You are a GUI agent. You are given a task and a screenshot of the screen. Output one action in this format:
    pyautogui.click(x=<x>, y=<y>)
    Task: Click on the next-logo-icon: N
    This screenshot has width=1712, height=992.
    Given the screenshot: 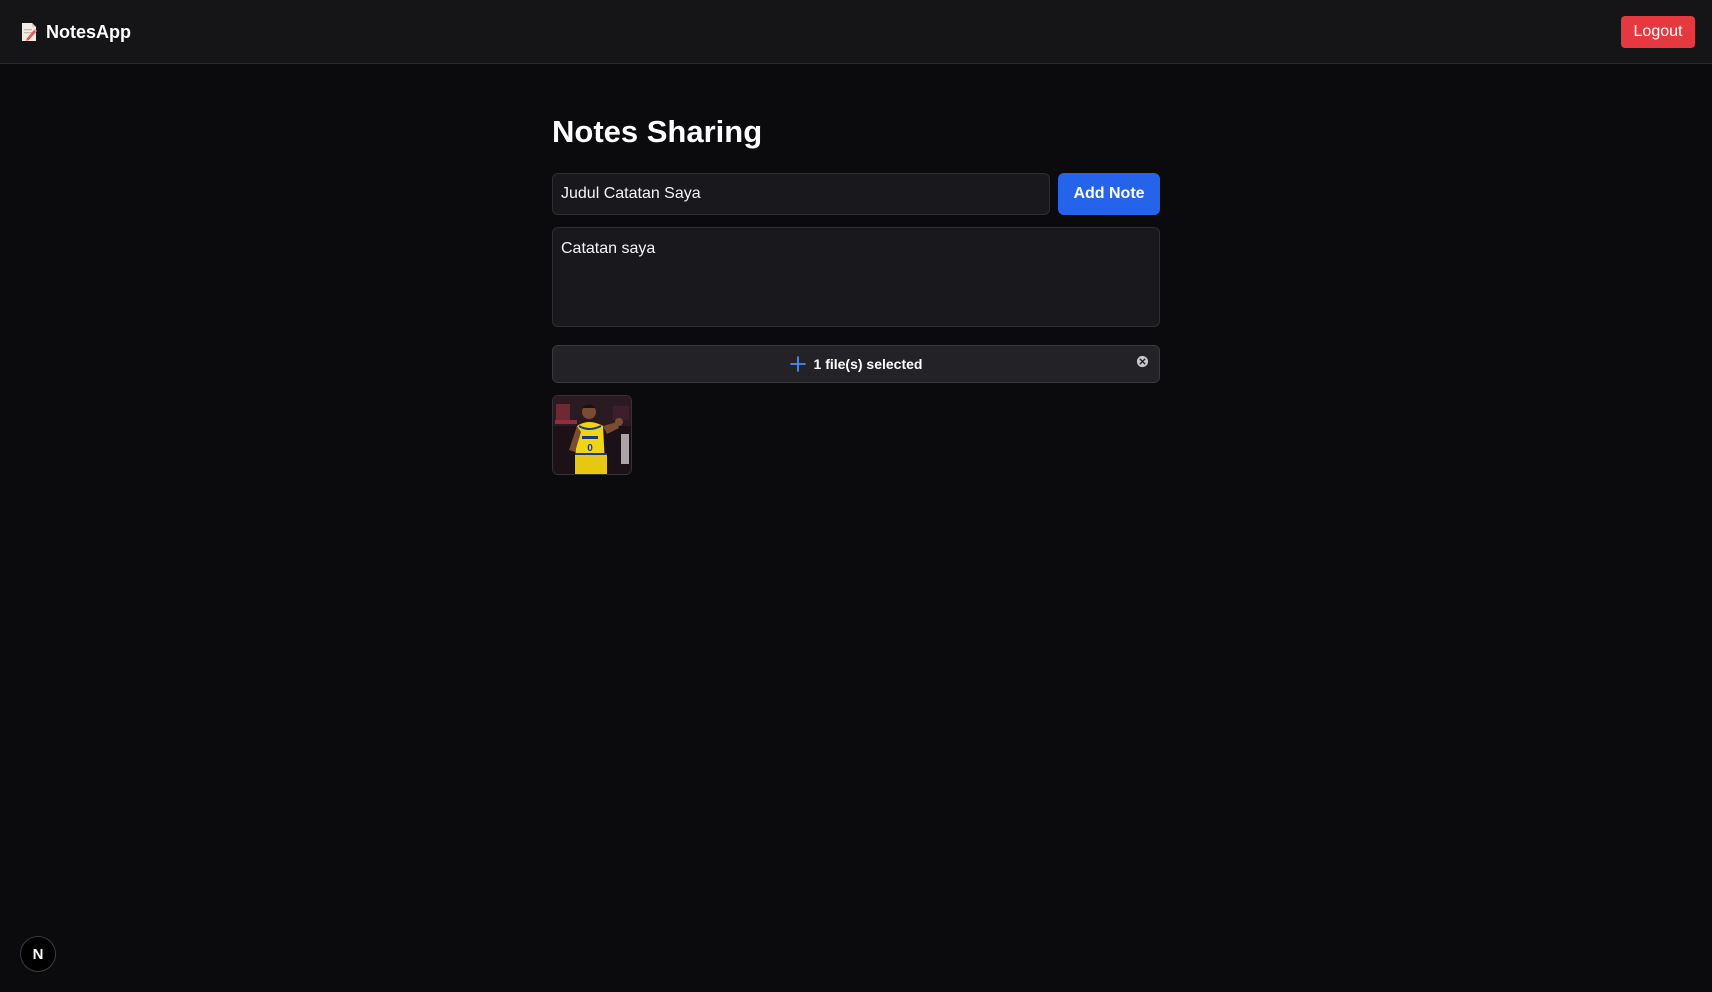 What is the action you would take?
    pyautogui.click(x=38, y=954)
    